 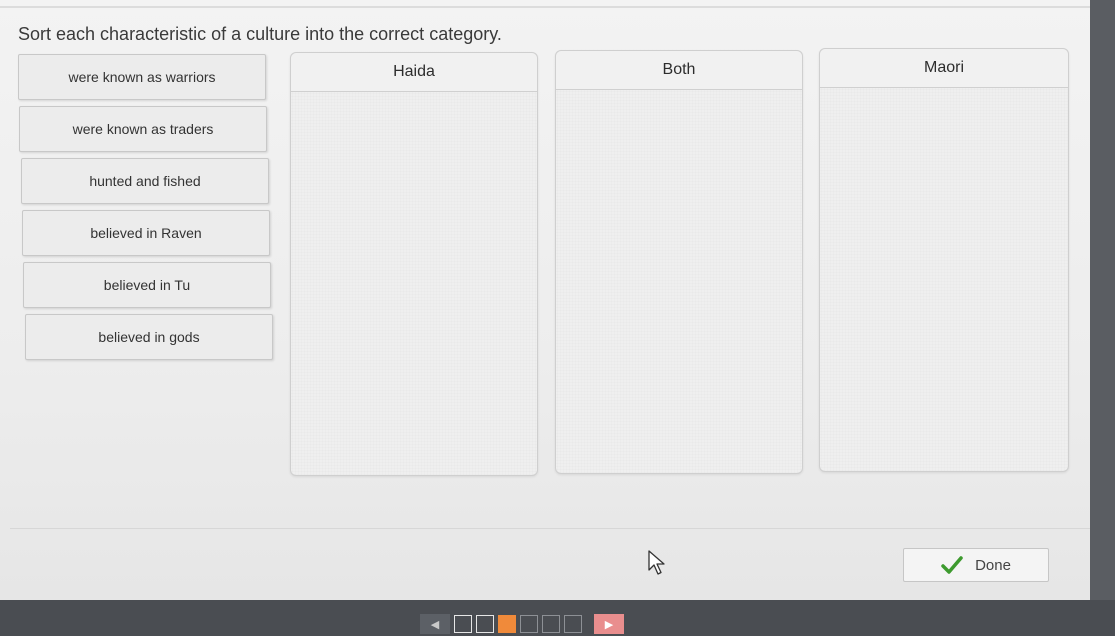 What do you see at coordinates (435, 624) in the screenshot?
I see `left-arrow-icon: ◀` at bounding box center [435, 624].